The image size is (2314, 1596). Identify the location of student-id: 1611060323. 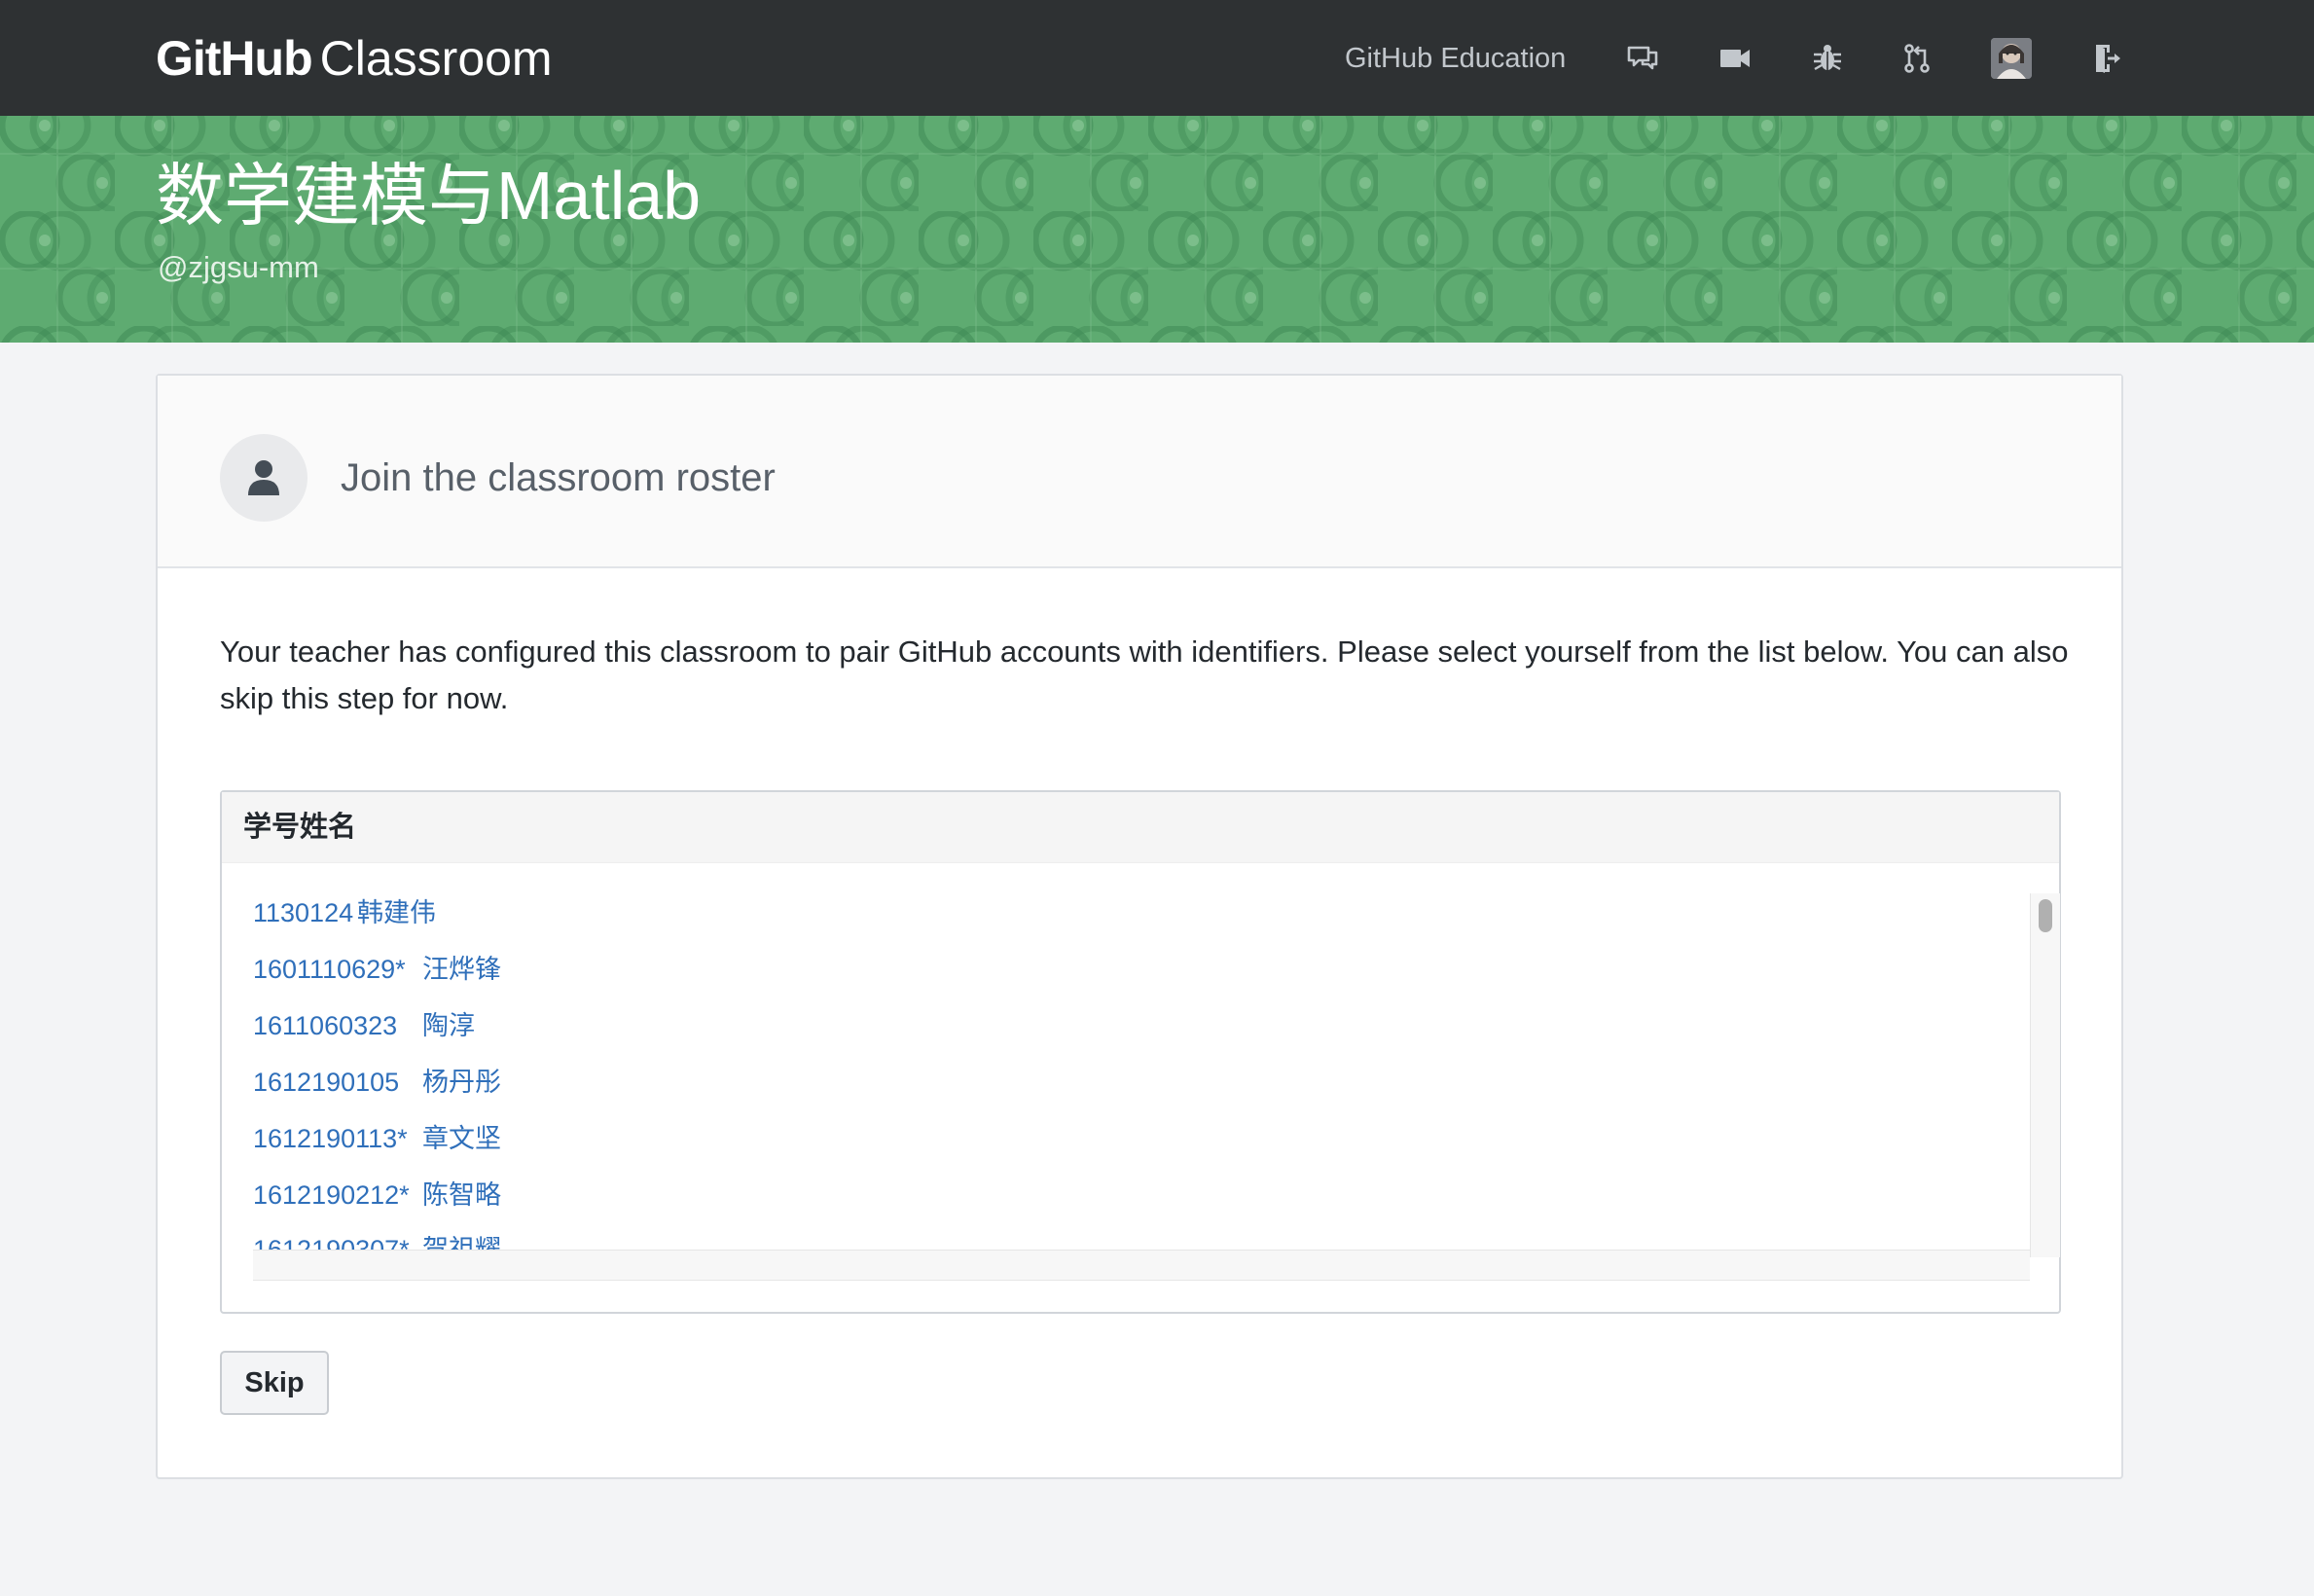
(325, 1025).